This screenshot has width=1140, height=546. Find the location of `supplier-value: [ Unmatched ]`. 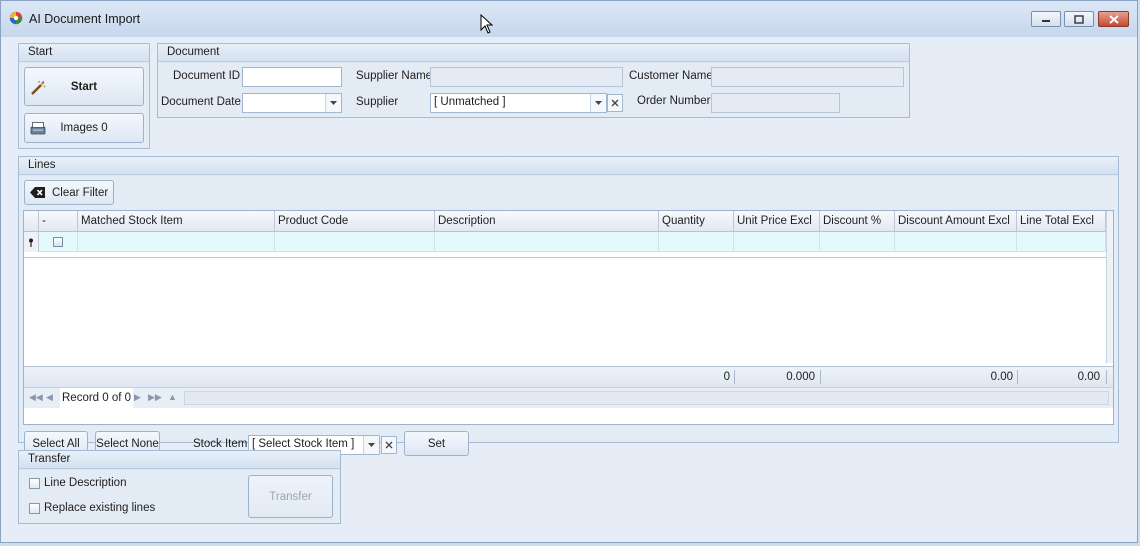

supplier-value: [ Unmatched ] is located at coordinates (470, 102).